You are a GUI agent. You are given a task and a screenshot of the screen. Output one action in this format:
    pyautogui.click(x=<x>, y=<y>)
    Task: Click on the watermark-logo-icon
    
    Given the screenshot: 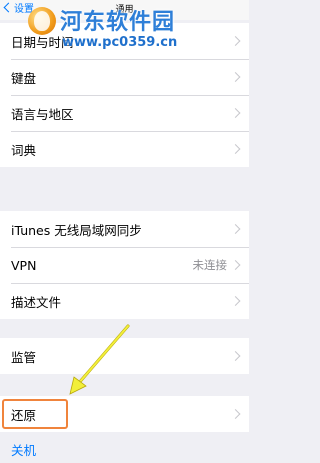 What is the action you would take?
    pyautogui.click(x=42, y=21)
    